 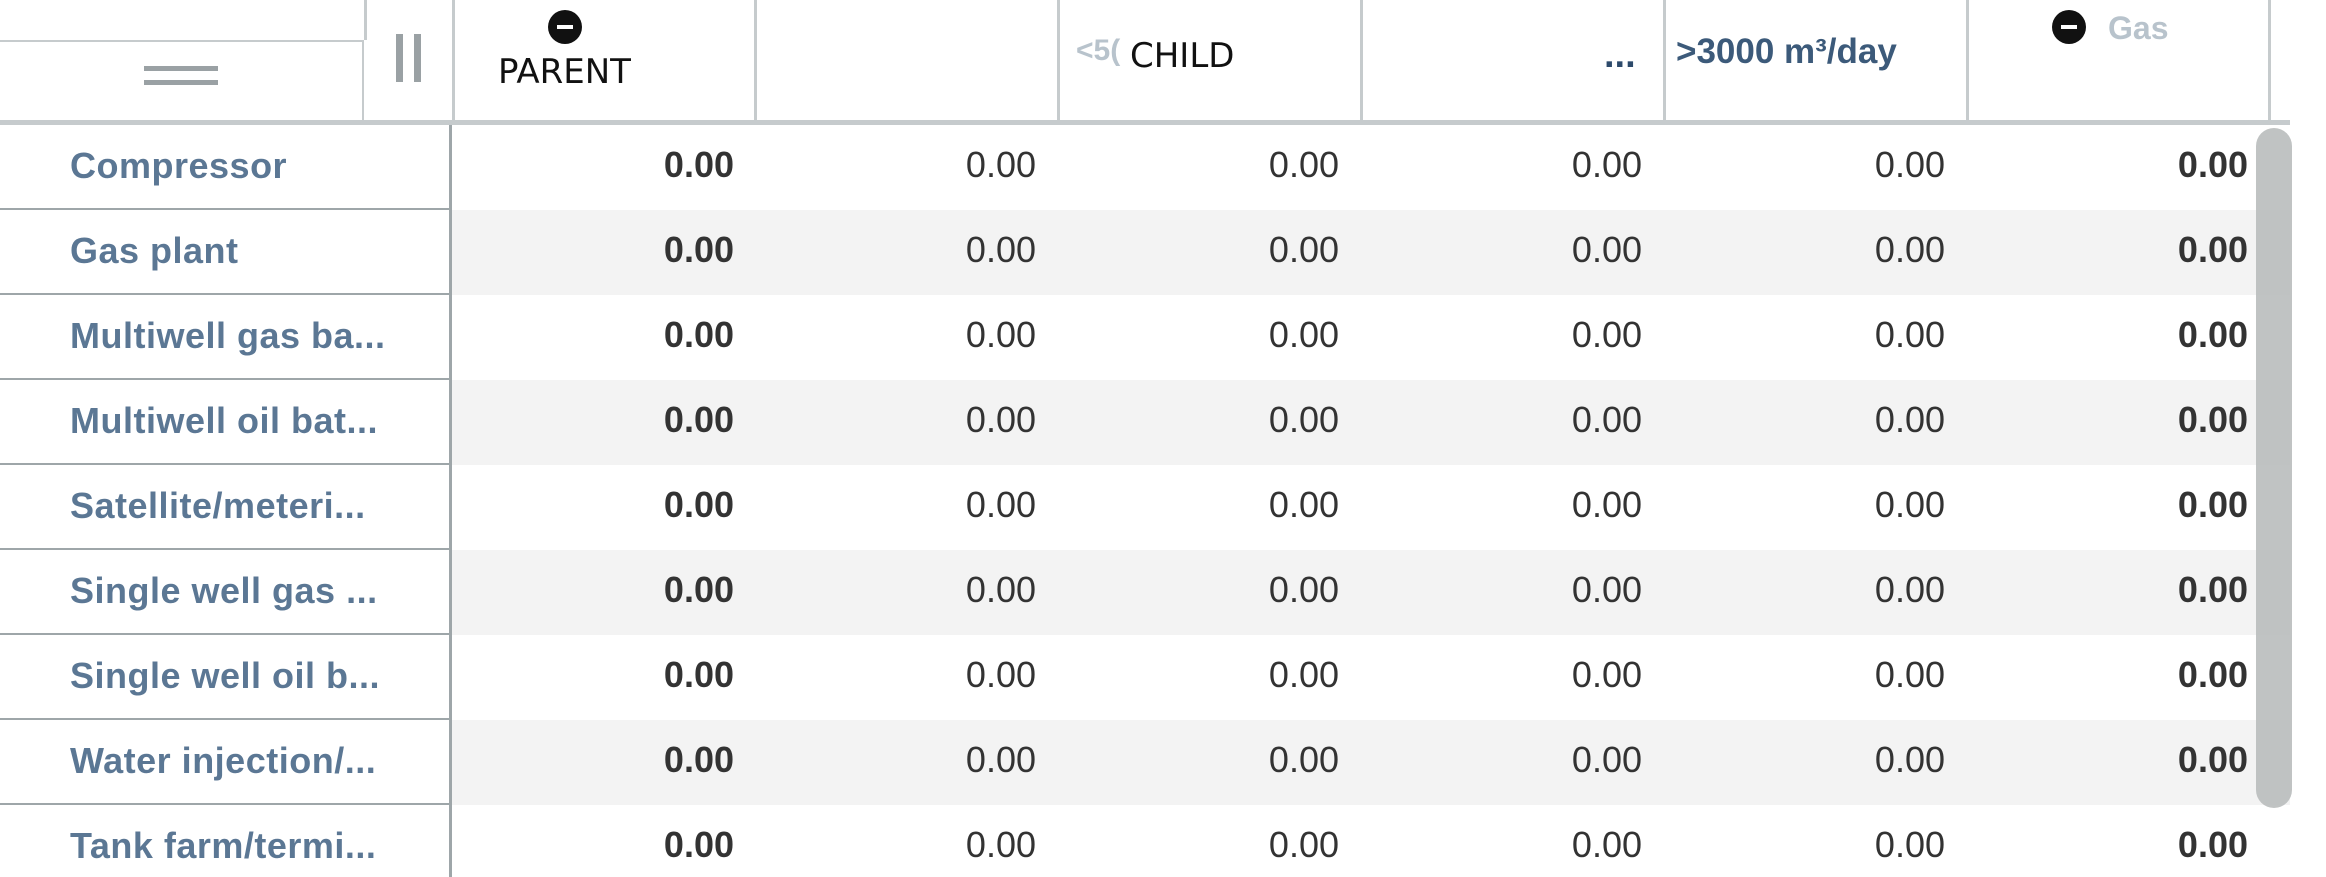 I want to click on child-prefix-label: <5(, so click(x=1098, y=50).